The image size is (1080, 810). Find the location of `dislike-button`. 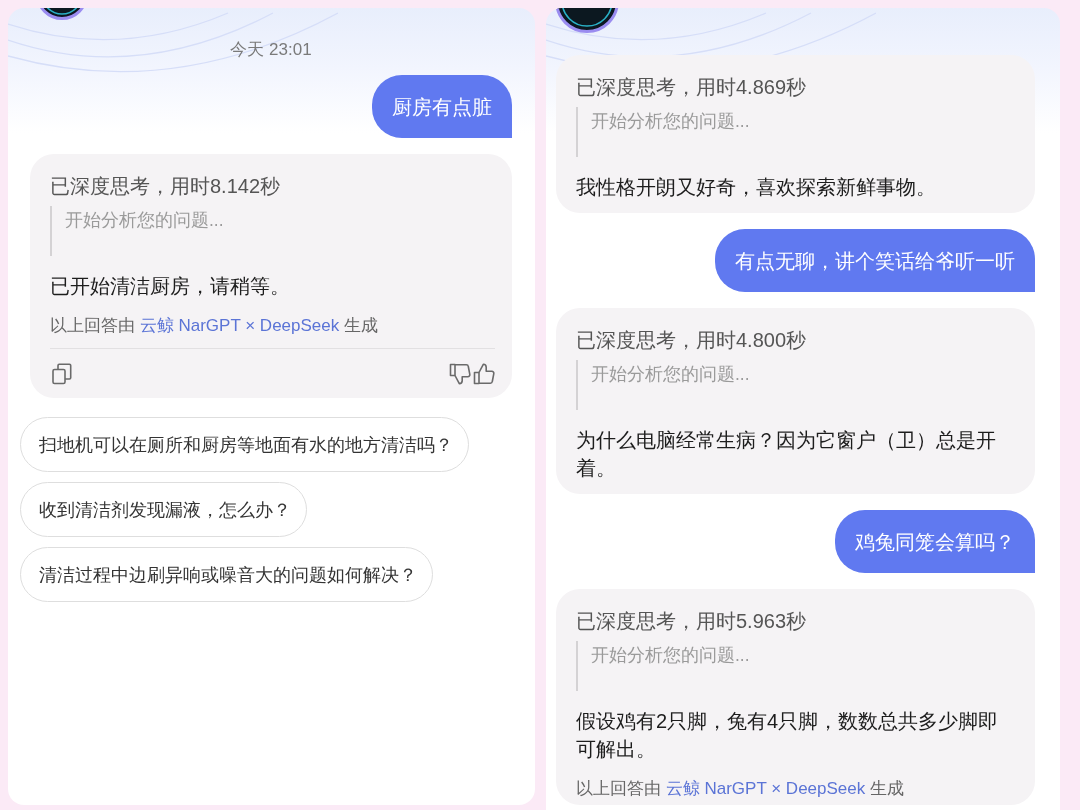

dislike-button is located at coordinates (460, 373).